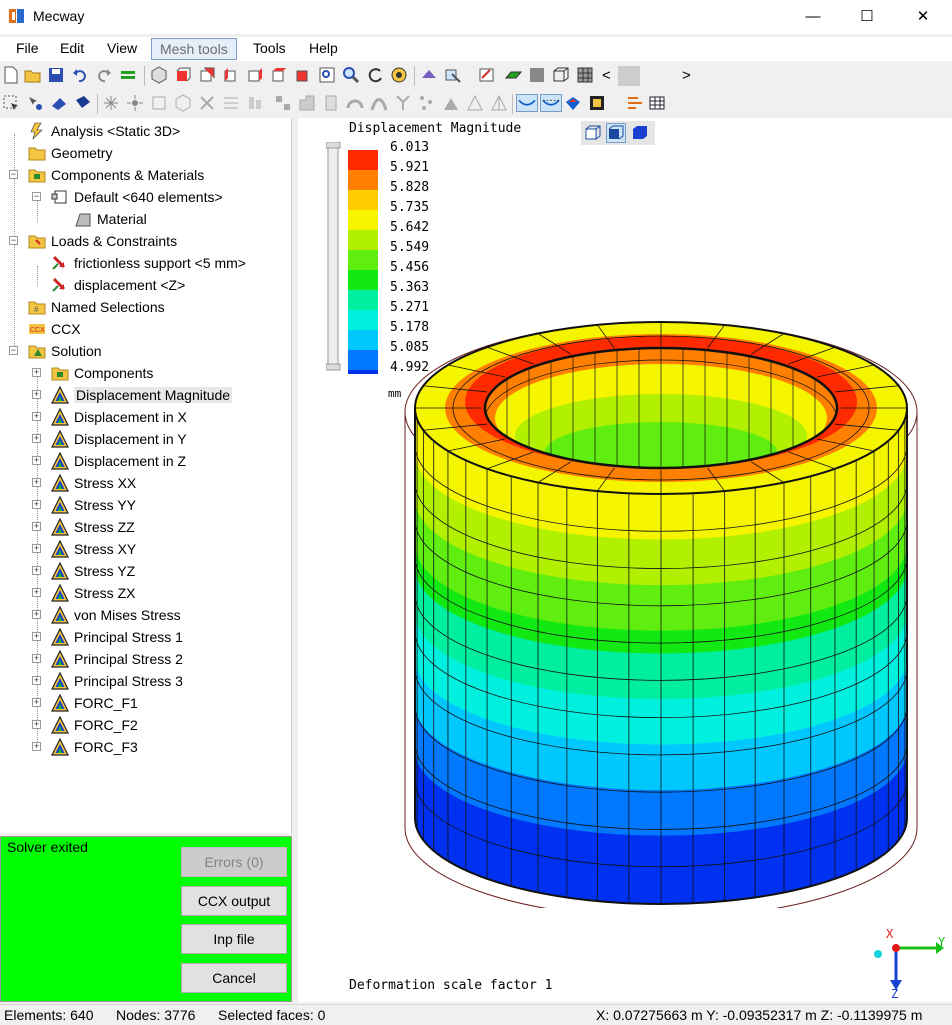 The image size is (952, 1025). Describe the element at coordinates (103, 219) in the screenshot. I see `tree-item-material: Material` at that location.